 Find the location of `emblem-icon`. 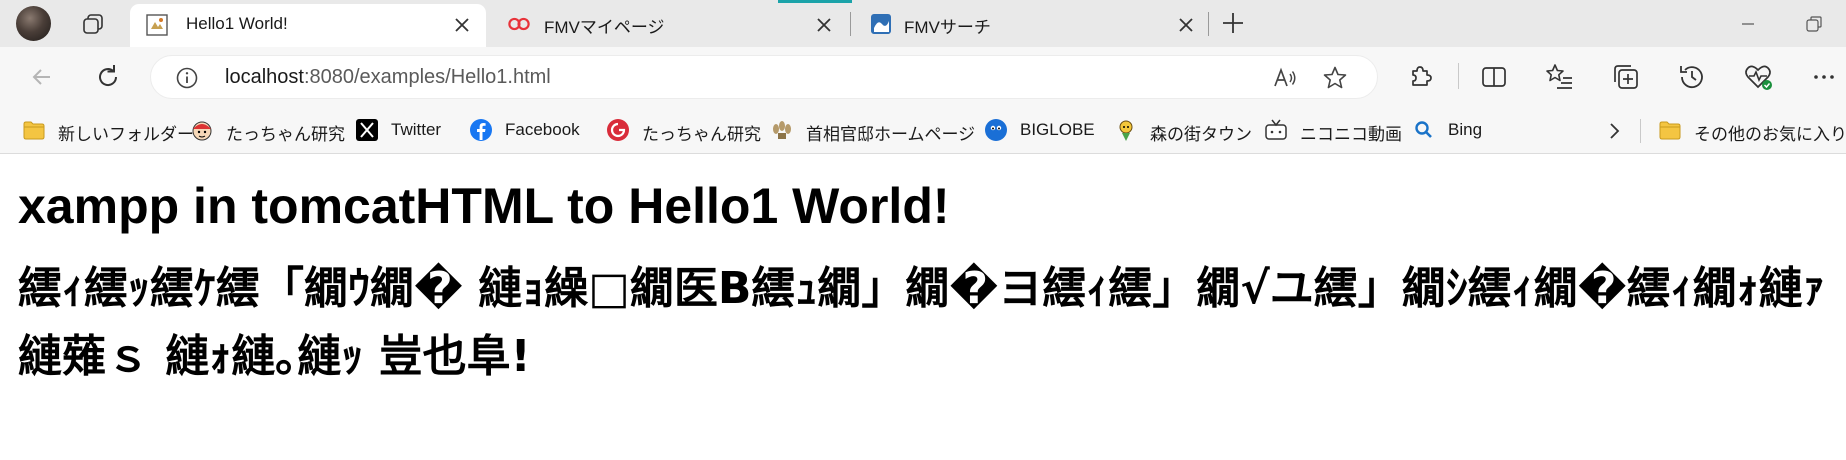

emblem-icon is located at coordinates (782, 130).